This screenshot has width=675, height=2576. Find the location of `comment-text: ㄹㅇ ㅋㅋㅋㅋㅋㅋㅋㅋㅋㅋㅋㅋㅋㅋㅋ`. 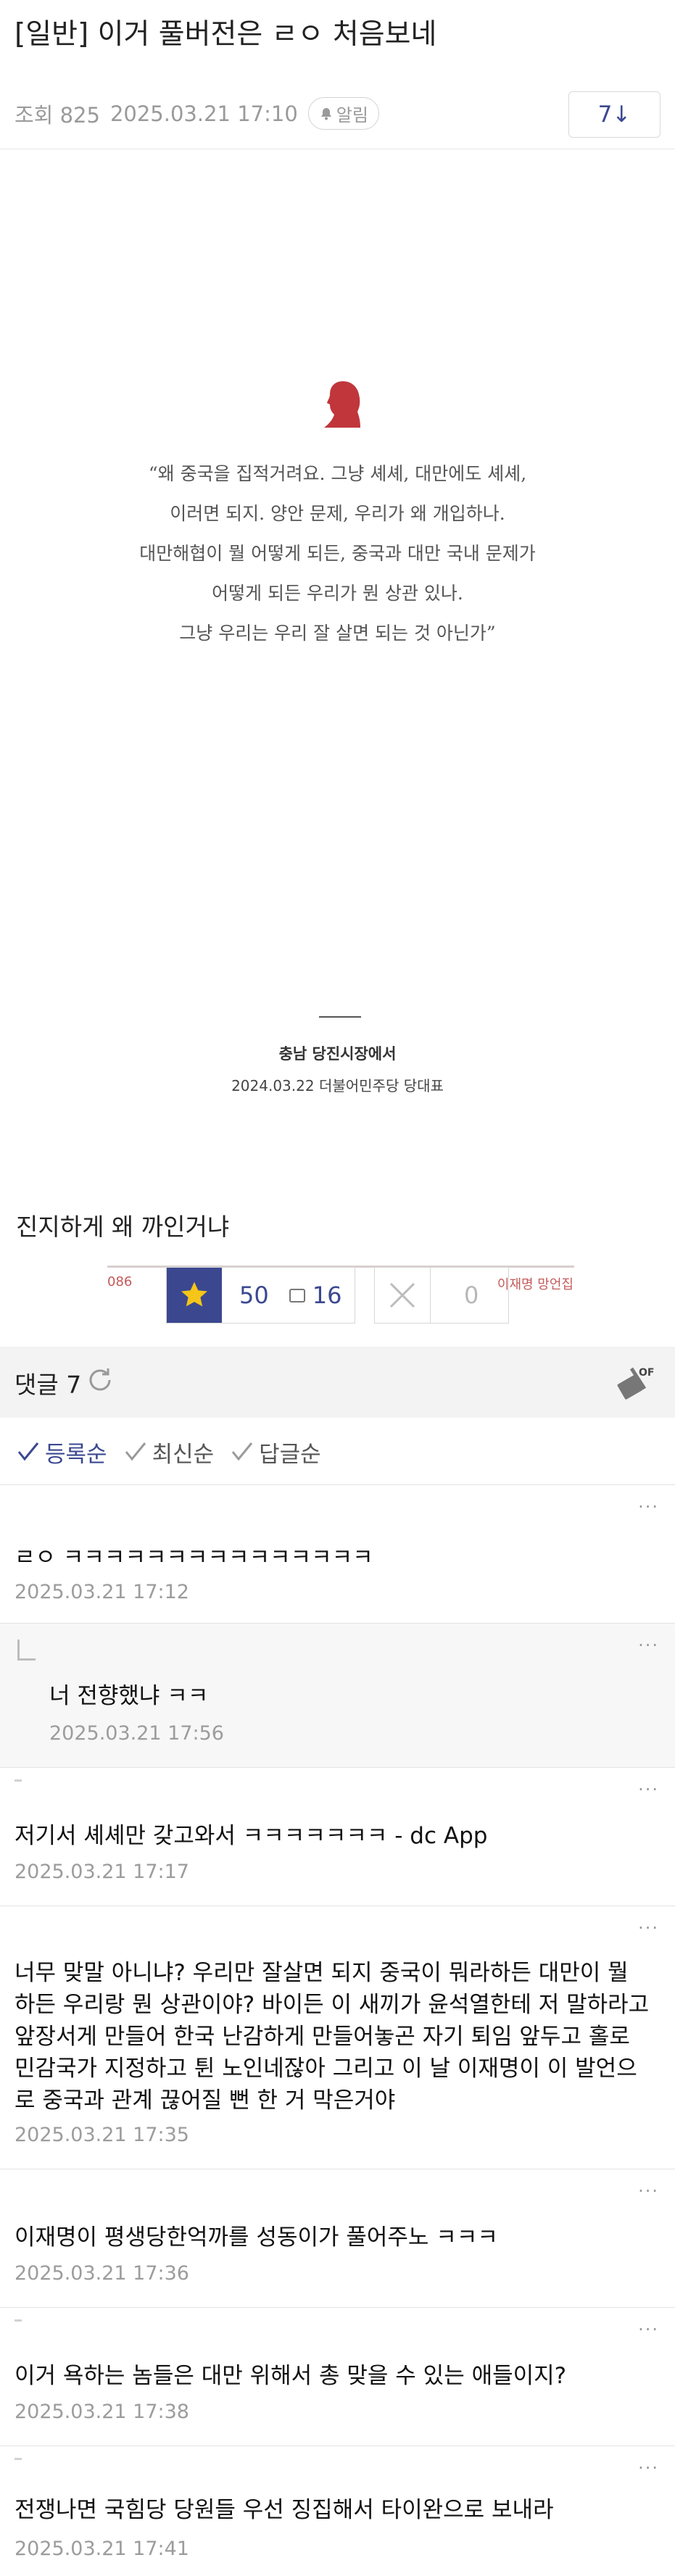

comment-text: ㄹㅇ ㅋㅋㅋㅋㅋㅋㅋㅋㅋㅋㅋㅋㅋㅋㅋ is located at coordinates (194, 1558).